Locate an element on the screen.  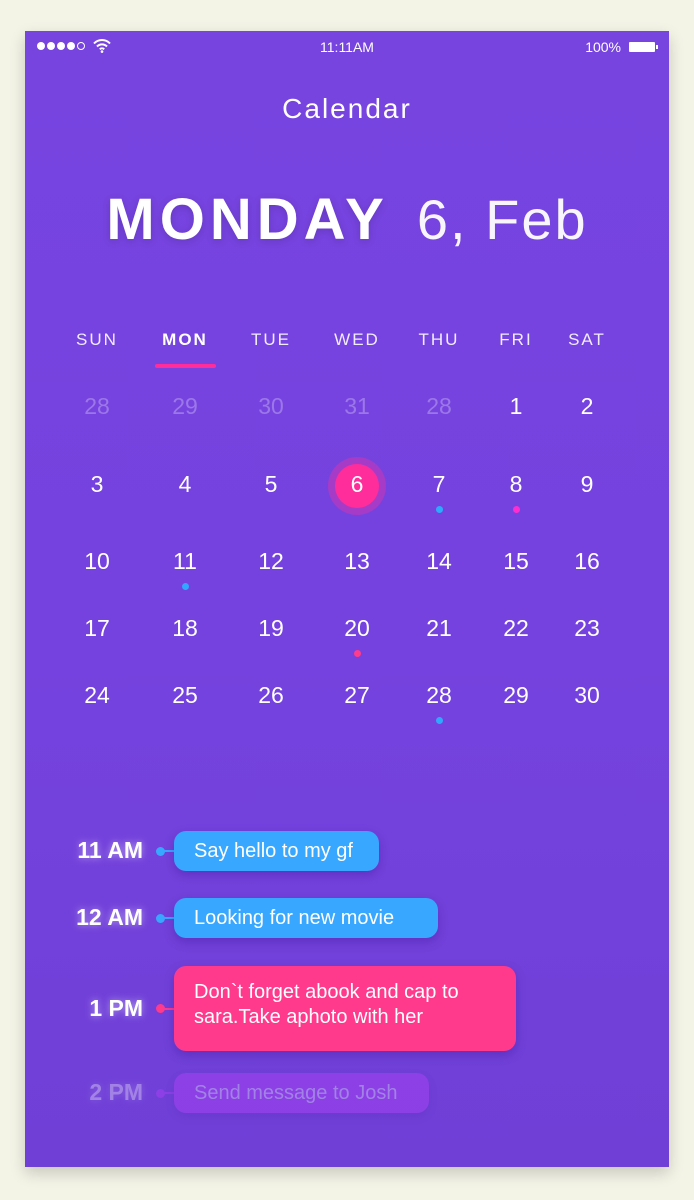
day-number: 29 is located at coordinates (516, 695).